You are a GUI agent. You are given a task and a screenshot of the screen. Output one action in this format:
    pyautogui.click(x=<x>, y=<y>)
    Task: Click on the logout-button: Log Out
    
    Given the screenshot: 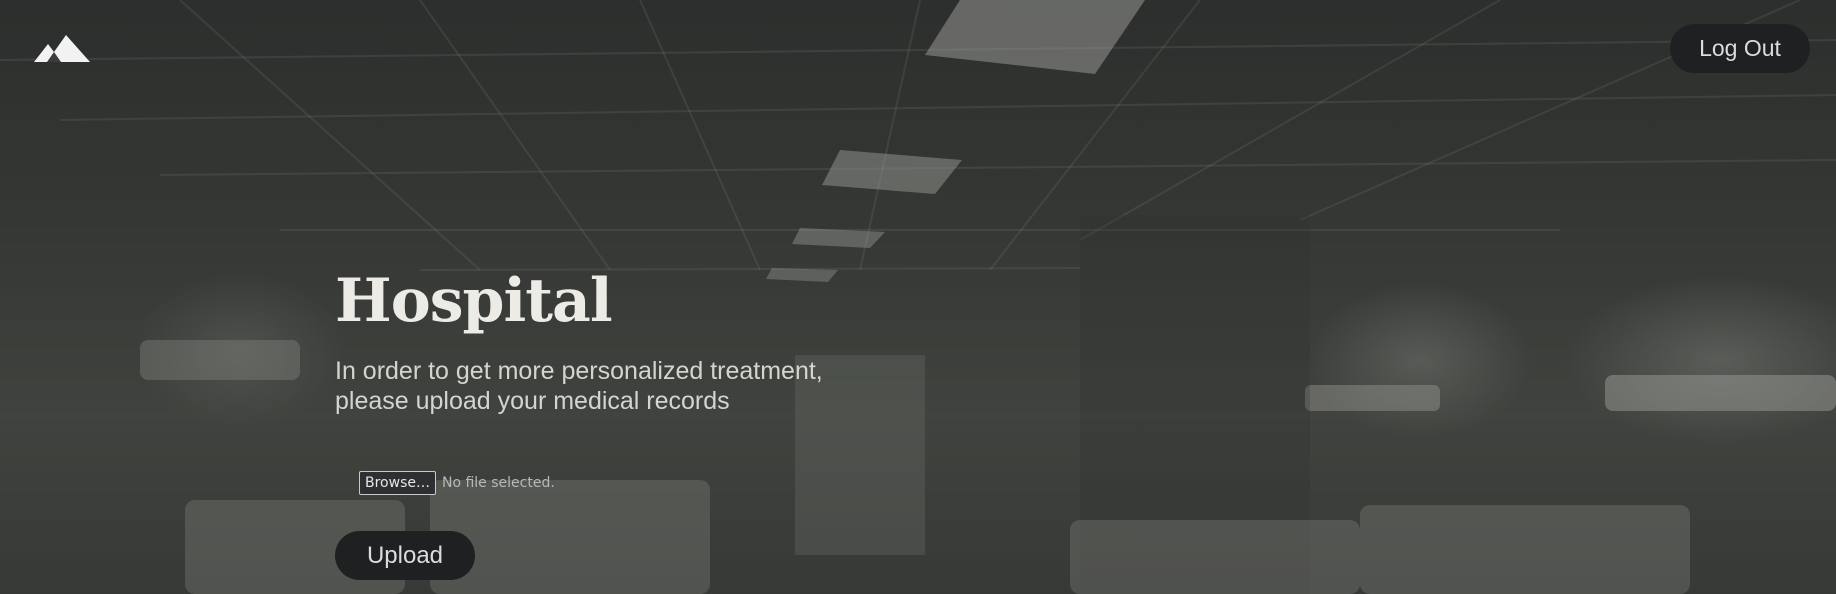 What is the action you would take?
    pyautogui.click(x=1740, y=48)
    